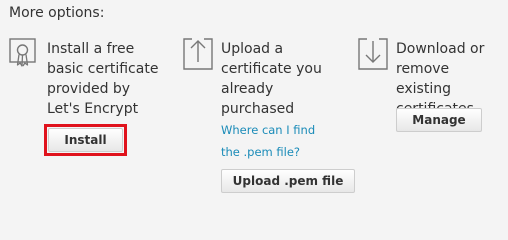 Image resolution: width=508 pixels, height=240 pixels. Describe the element at coordinates (57, 13) in the screenshot. I see `more-options-heading: More options:` at that location.